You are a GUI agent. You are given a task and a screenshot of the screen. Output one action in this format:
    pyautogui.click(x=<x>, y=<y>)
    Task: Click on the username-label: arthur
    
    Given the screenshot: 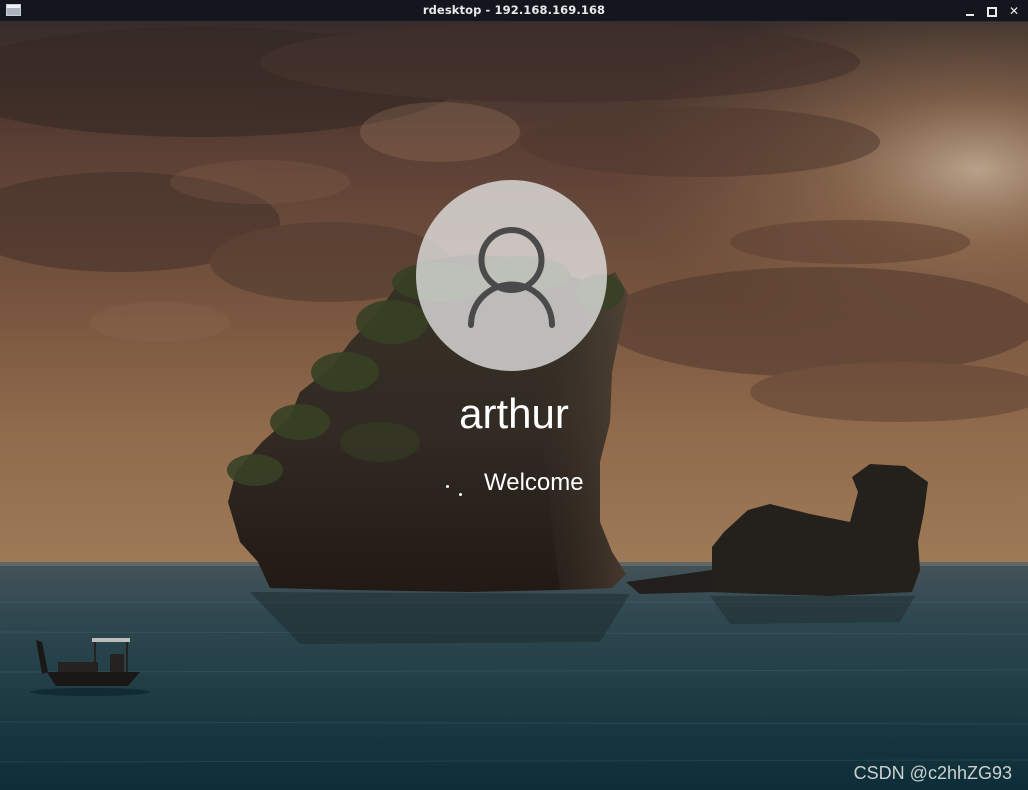 What is the action you would take?
    pyautogui.click(x=514, y=413)
    